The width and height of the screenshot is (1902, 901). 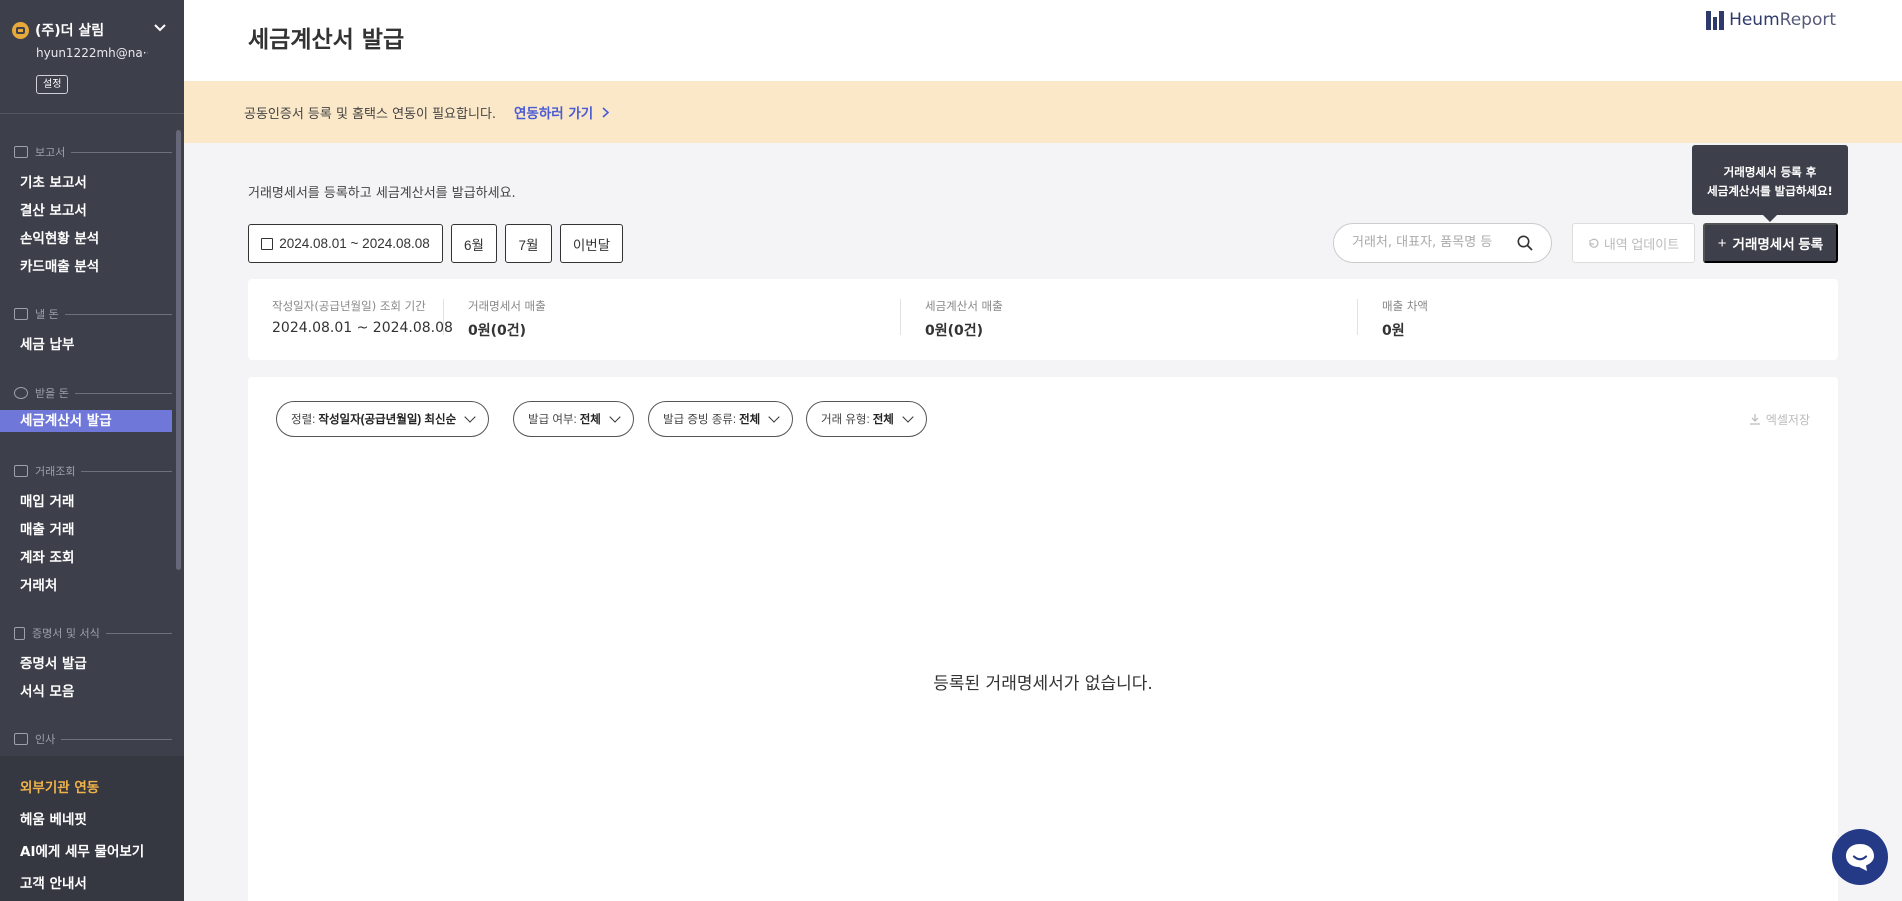 What do you see at coordinates (349, 306) in the screenshot?
I see `period-label: 작성일자(공급년월일) 조회 기간` at bounding box center [349, 306].